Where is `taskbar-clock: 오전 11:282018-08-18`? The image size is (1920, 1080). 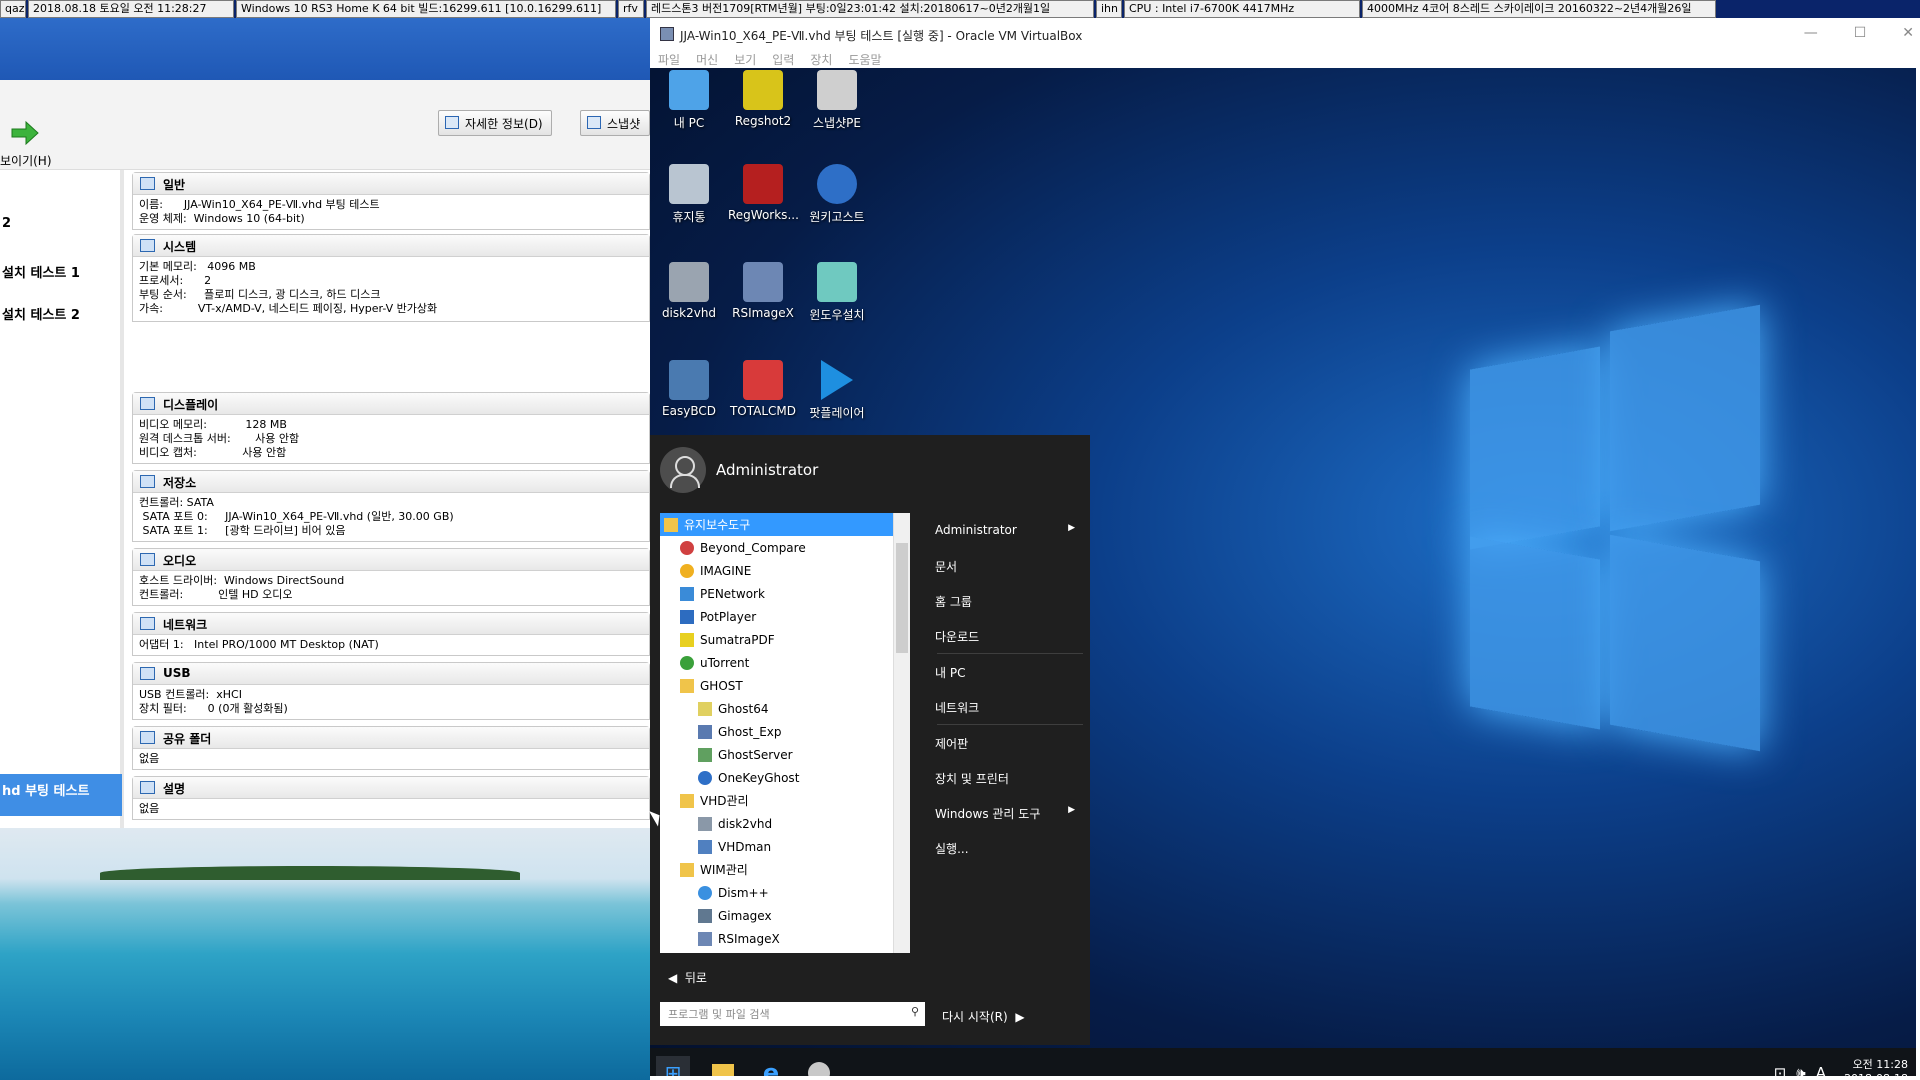 taskbar-clock: 오전 11:282018-08-18 is located at coordinates (1876, 1067).